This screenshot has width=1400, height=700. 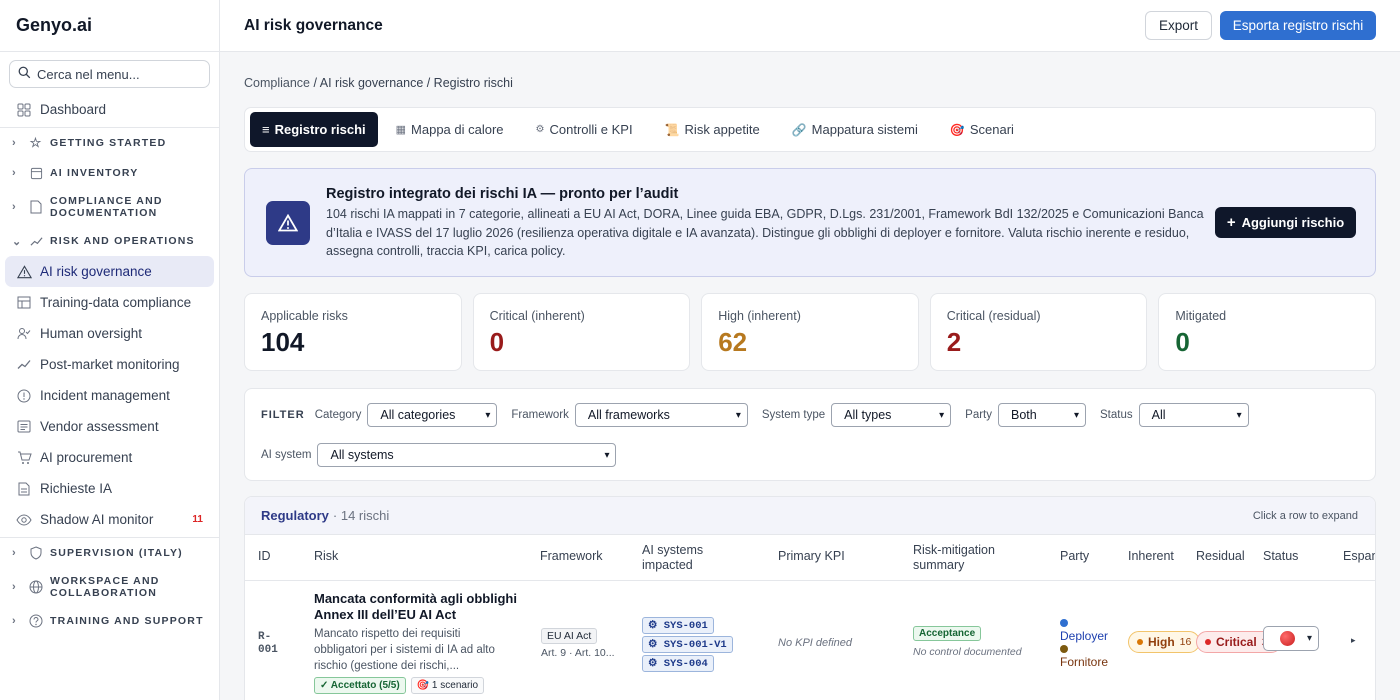 I want to click on sidebar-item-label: Richieste IA, so click(x=76, y=488).